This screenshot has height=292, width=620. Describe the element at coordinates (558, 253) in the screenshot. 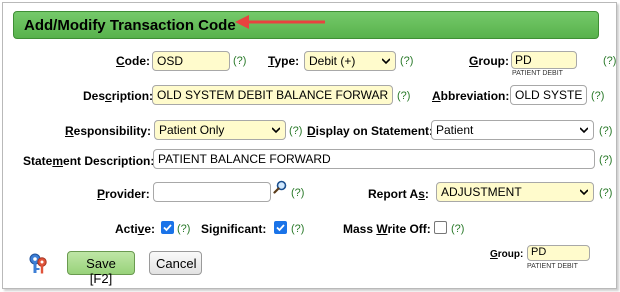

I see `group-bottom-input: PD` at that location.